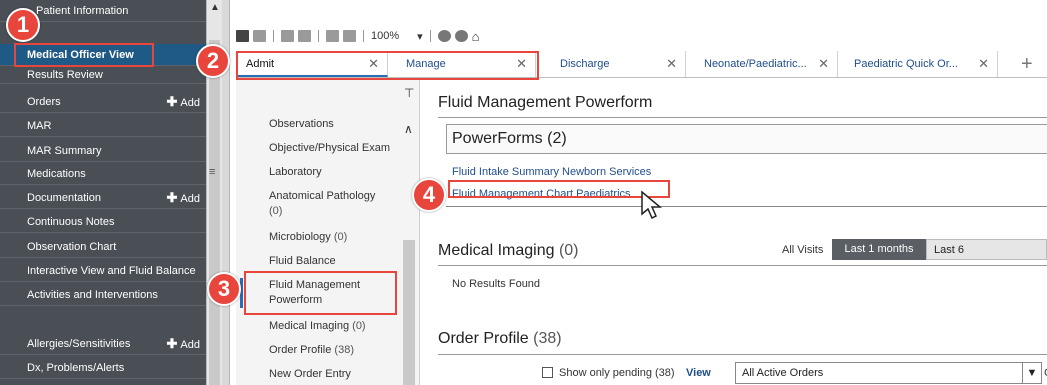  What do you see at coordinates (551, 172) in the screenshot?
I see `powerform-link: Fluid Intake Summary Newborn Services` at bounding box center [551, 172].